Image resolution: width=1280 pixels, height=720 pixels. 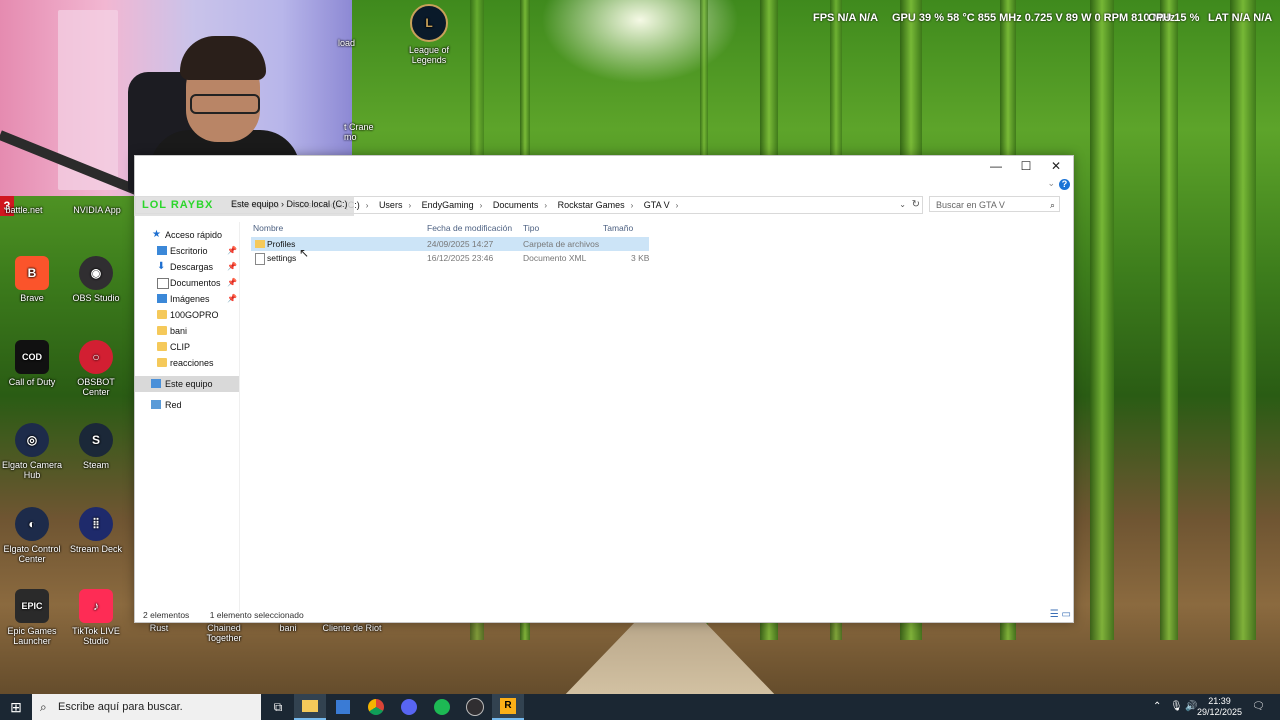 I want to click on nav-item-100gopro: 100GOPRO, so click(x=187, y=315).